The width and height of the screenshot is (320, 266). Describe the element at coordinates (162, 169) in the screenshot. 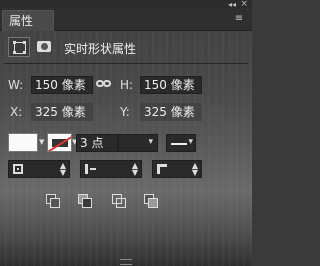

I see `line-join-icon` at that location.